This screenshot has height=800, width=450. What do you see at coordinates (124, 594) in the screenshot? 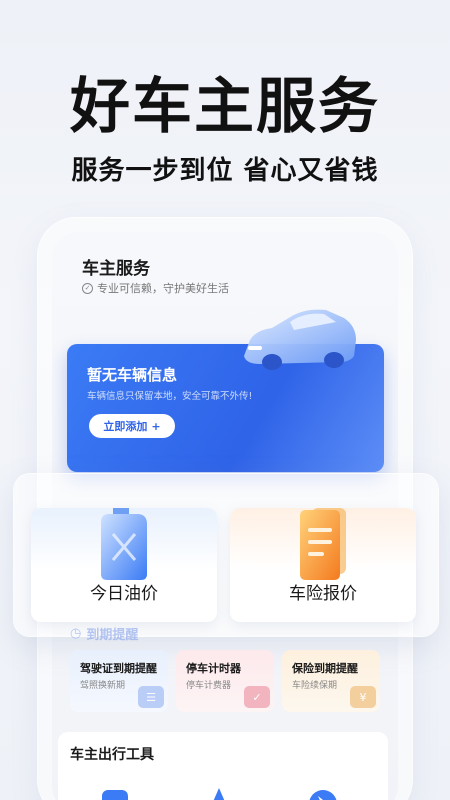
I see `oil-price-label: 今日油价` at bounding box center [124, 594].